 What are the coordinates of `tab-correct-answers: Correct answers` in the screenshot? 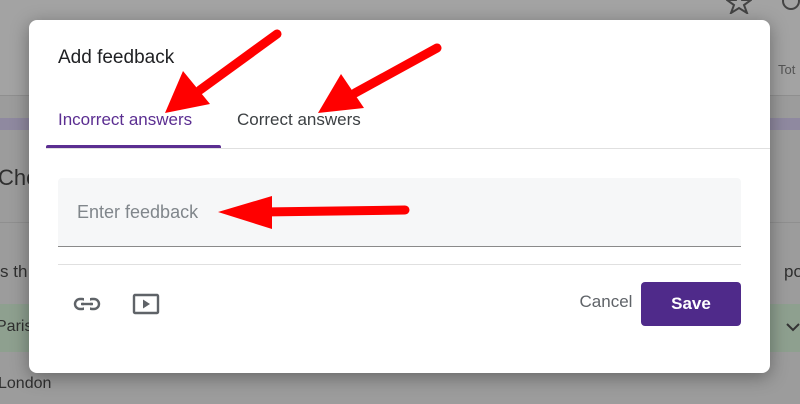 It's located at (299, 120).